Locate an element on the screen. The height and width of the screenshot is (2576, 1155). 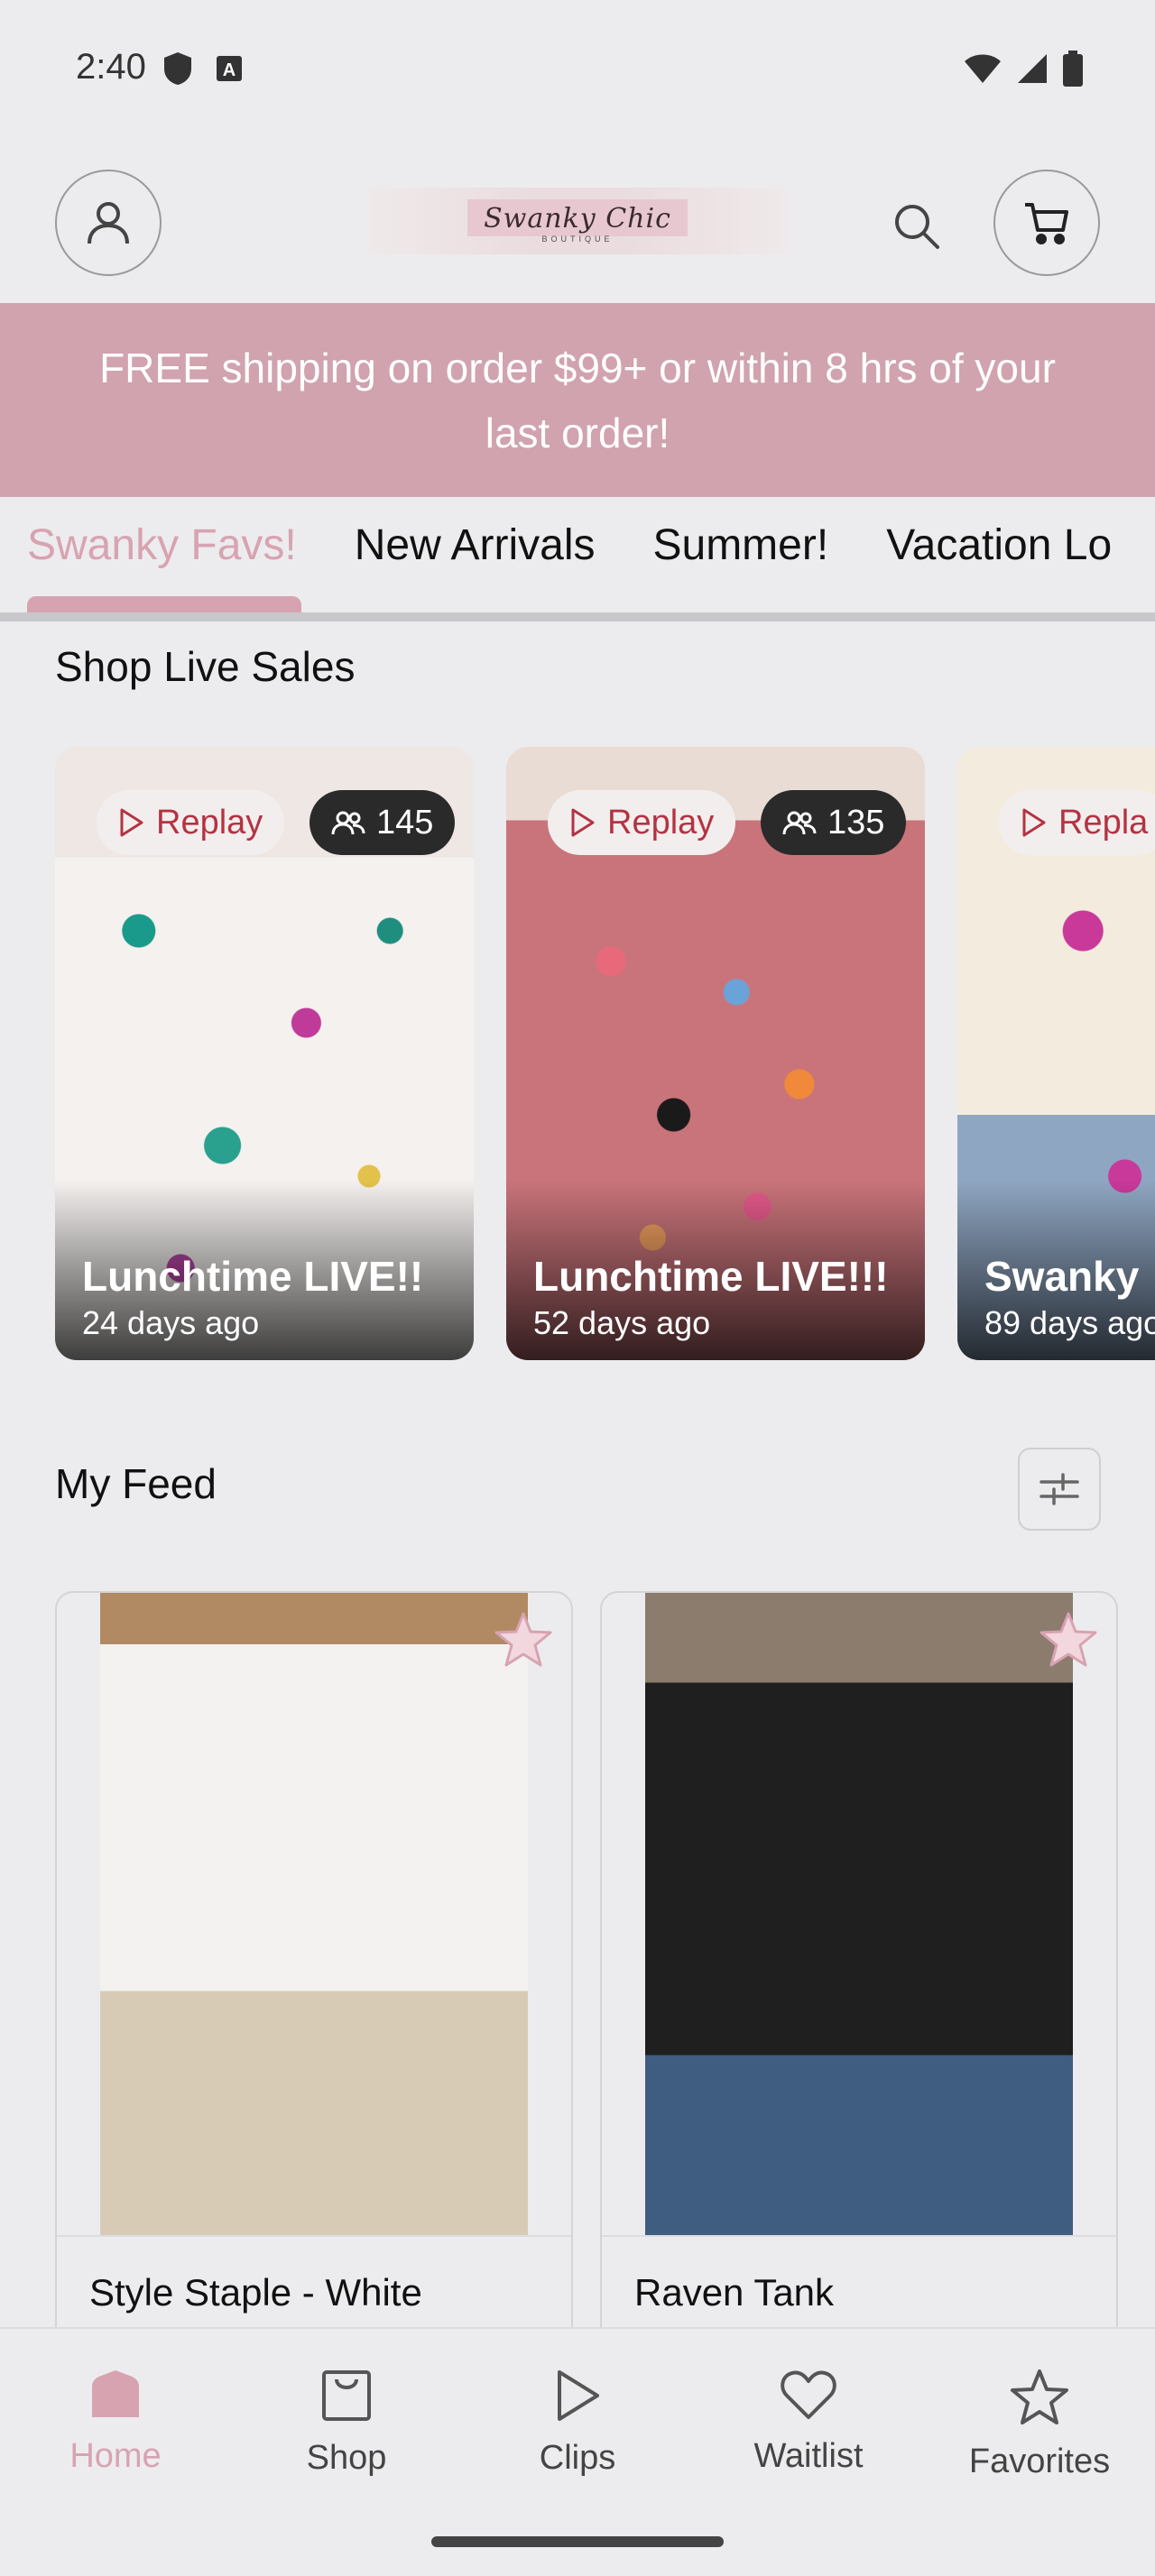
live-sale-date: 52 days ago is located at coordinates (622, 1322).